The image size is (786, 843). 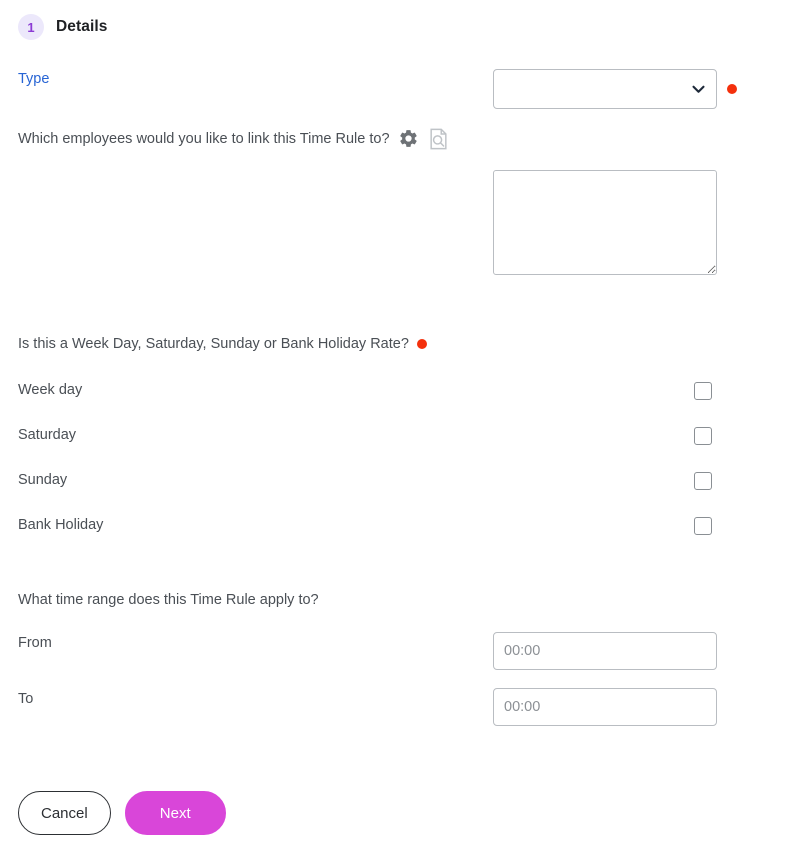 I want to click on type-control, so click(x=615, y=89).